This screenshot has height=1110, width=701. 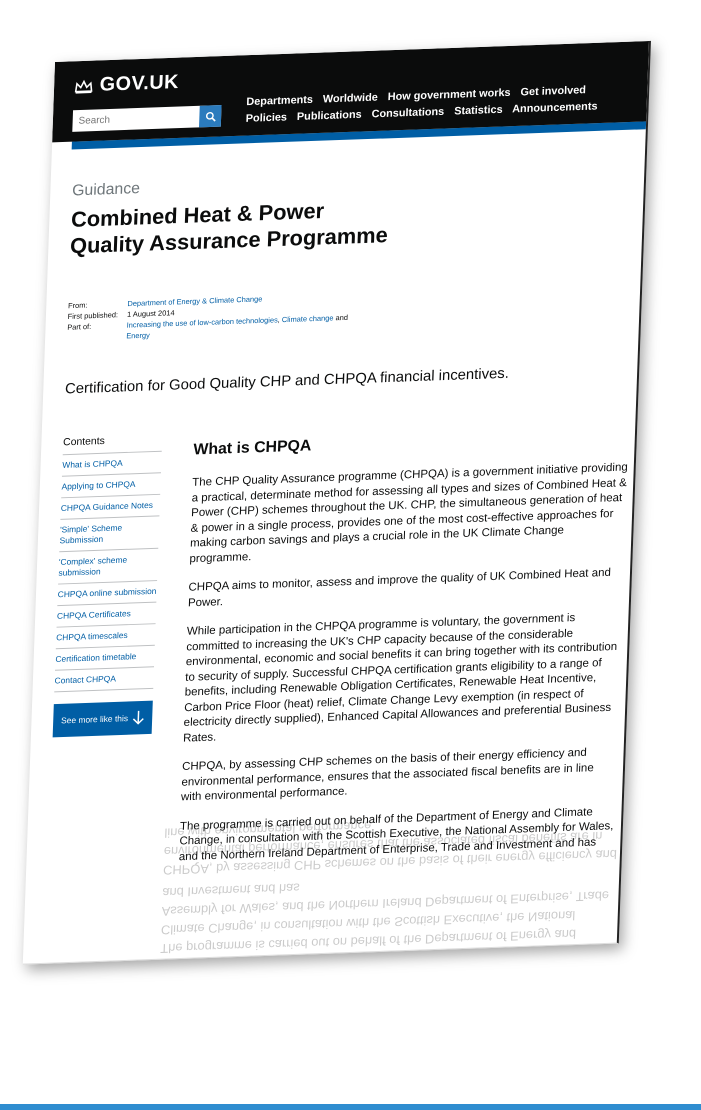 I want to click on meta-part-and: and, so click(x=341, y=317).